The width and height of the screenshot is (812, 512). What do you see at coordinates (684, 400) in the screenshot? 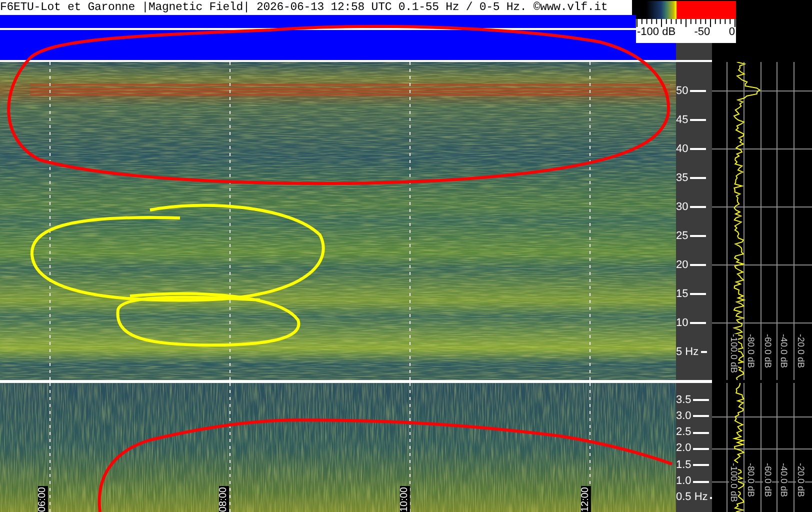
I see `frequency-label: 3.5` at bounding box center [684, 400].